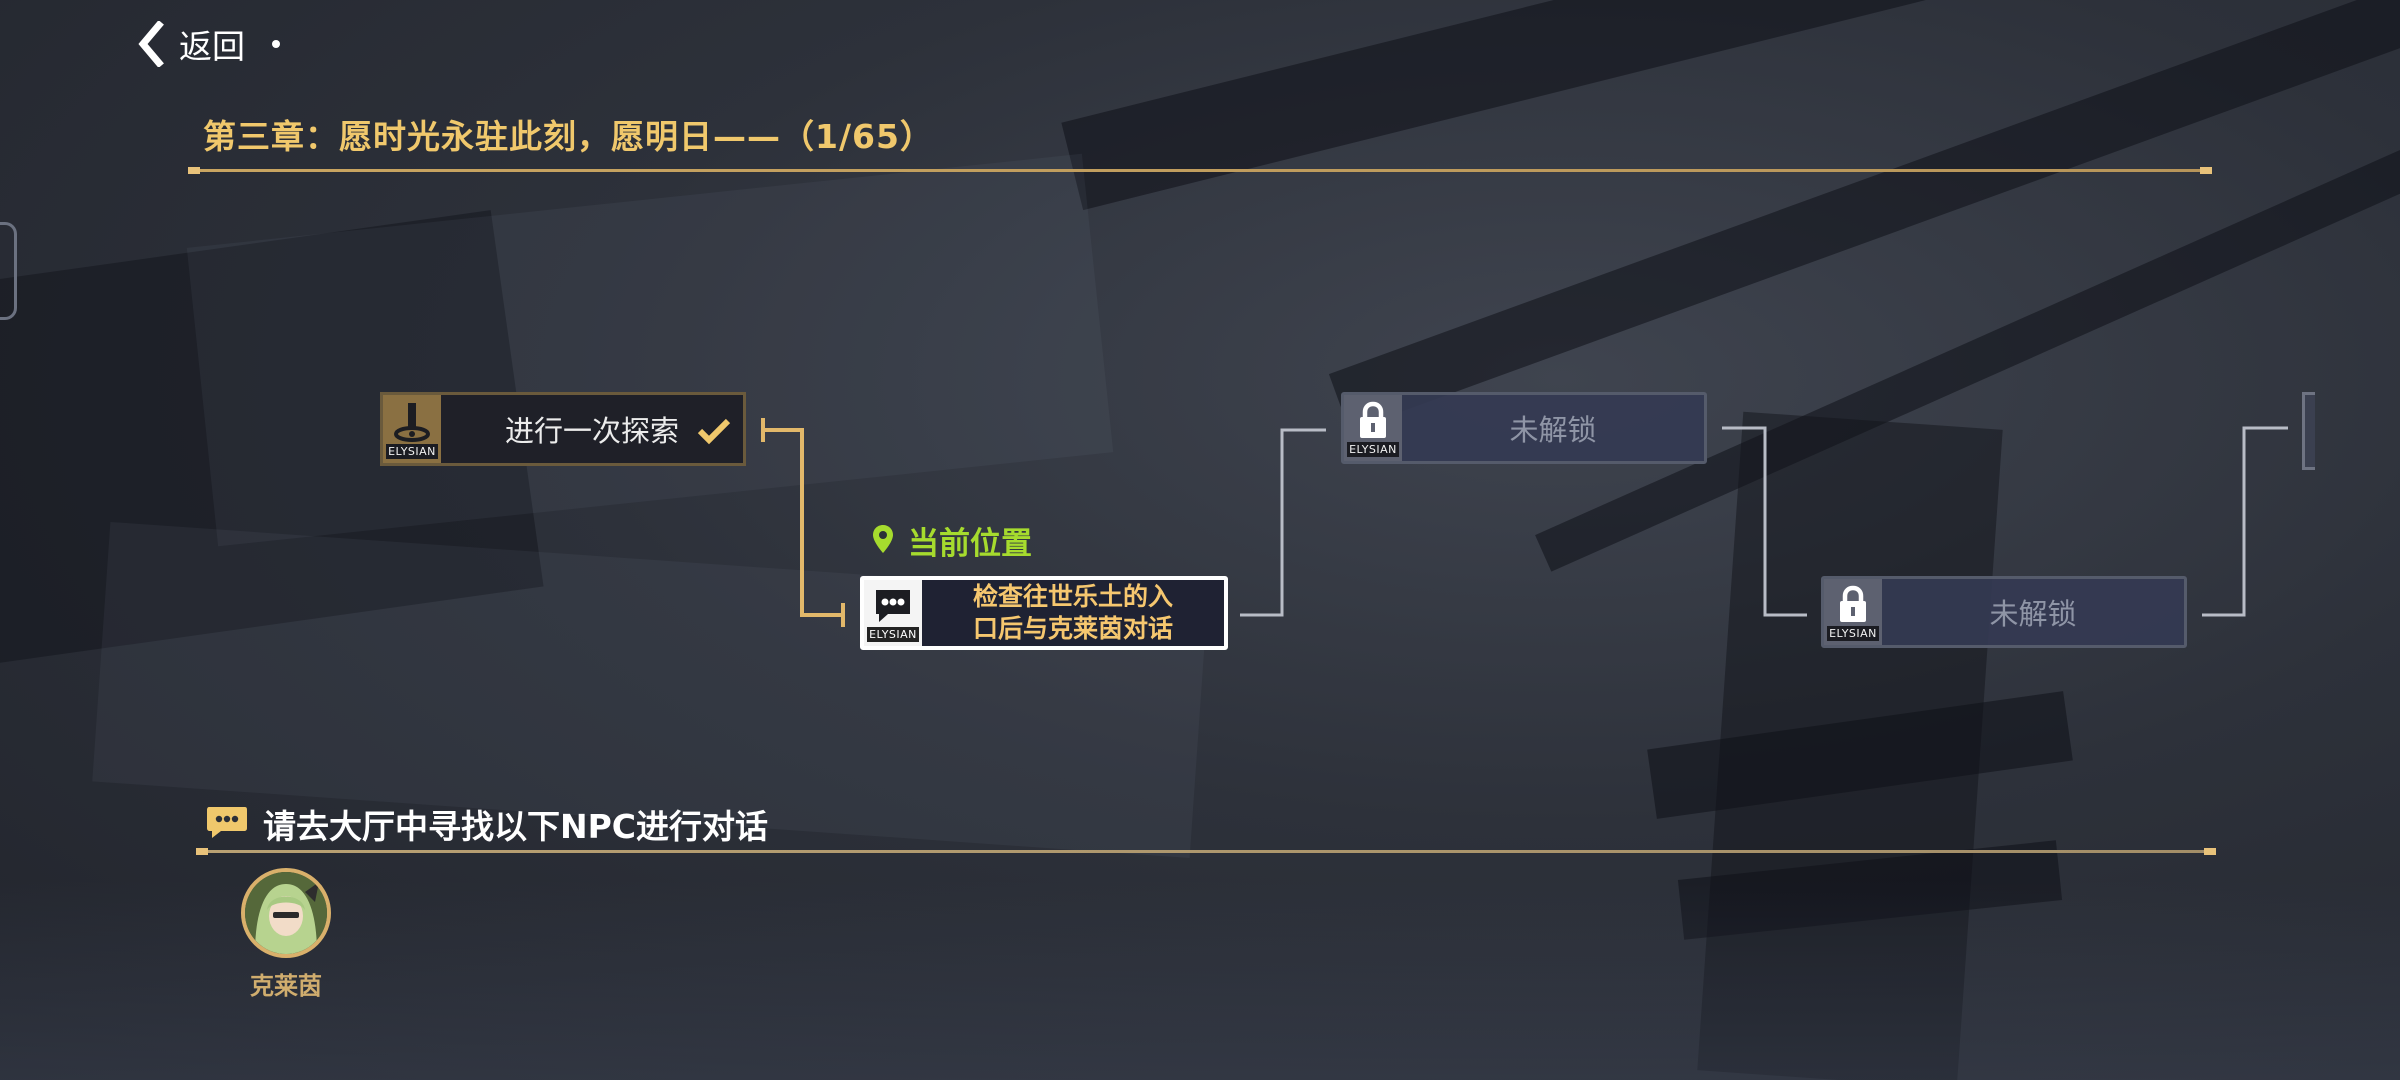 This screenshot has height=1080, width=2400. What do you see at coordinates (568, 136) in the screenshot?
I see `chapter-title: 第三章：愿时光永驻此刻，愿明日——（1/65）` at bounding box center [568, 136].